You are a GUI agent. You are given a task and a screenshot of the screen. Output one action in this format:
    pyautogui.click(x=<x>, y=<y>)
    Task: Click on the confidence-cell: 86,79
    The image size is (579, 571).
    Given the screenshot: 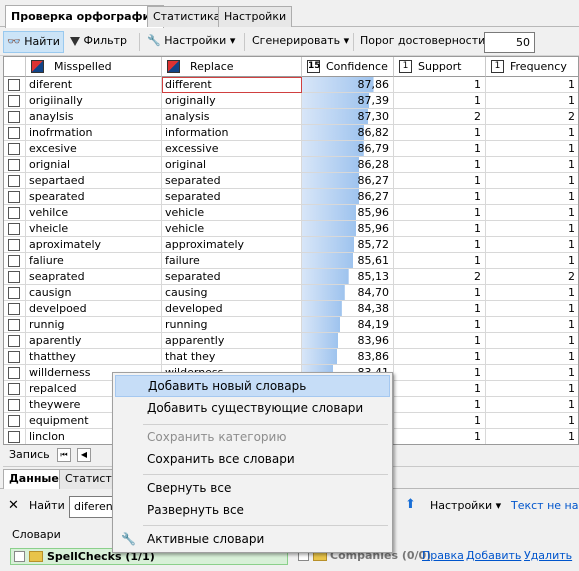 What is the action you would take?
    pyautogui.click(x=348, y=149)
    